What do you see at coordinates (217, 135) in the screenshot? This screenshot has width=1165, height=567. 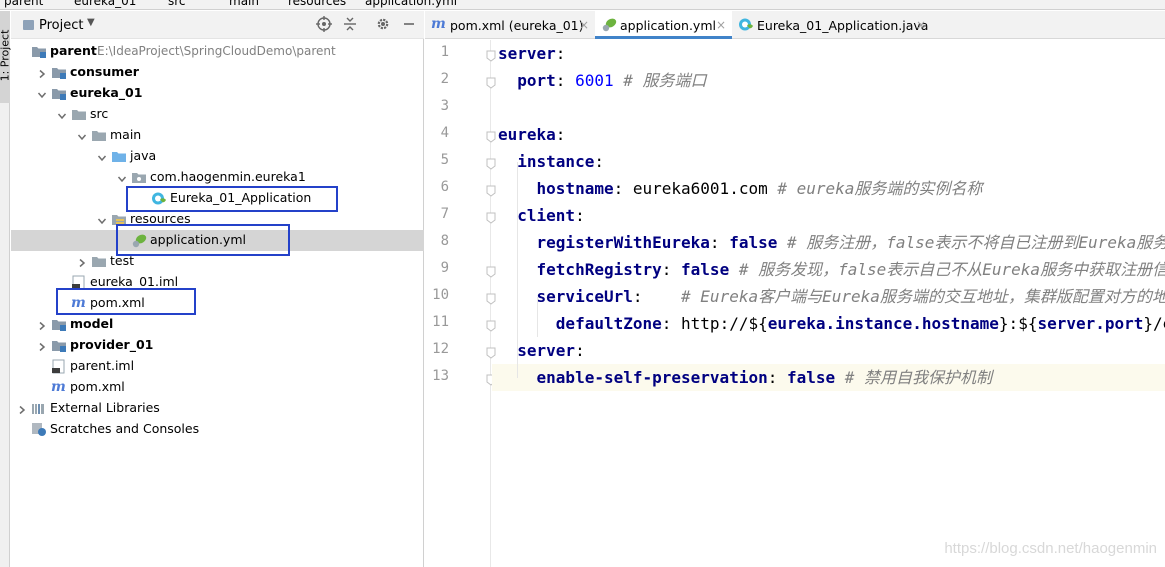 I see `tree-row: main` at bounding box center [217, 135].